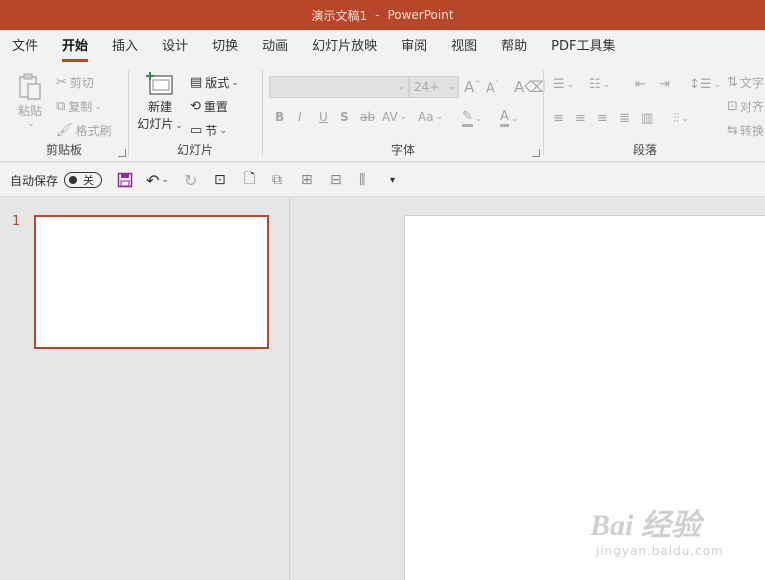 The image size is (765, 580). What do you see at coordinates (209, 106) in the screenshot?
I see `reset-button: ⟲ 重置` at bounding box center [209, 106].